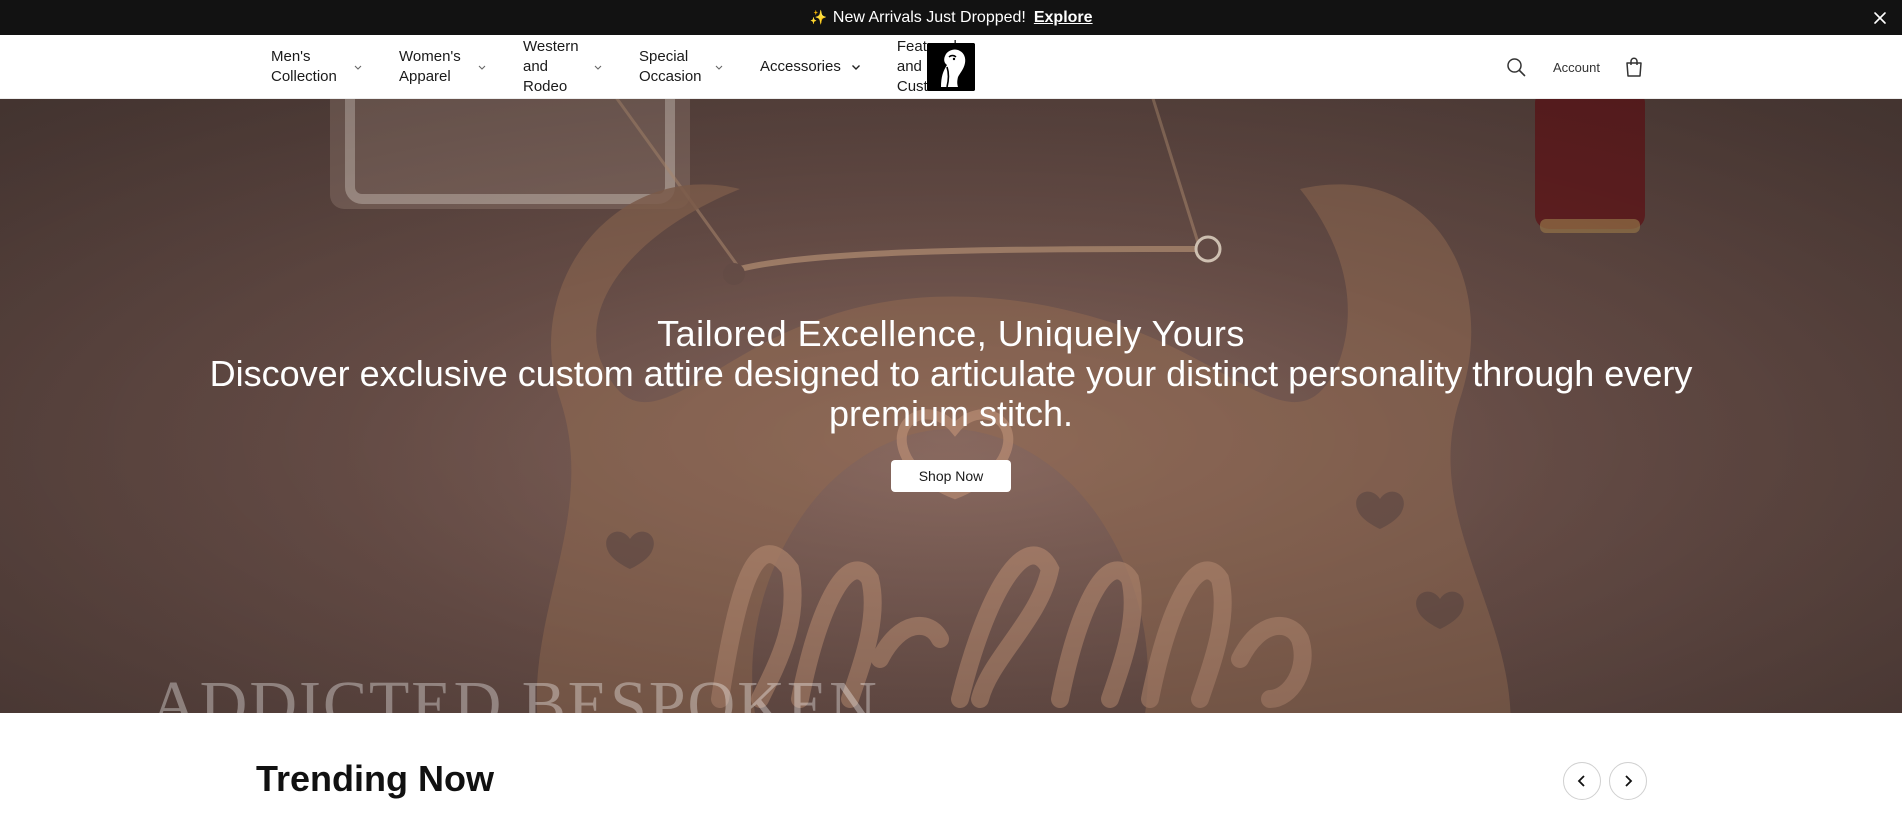 The image size is (1902, 818). I want to click on nav-item-accessories: Accessories, so click(810, 67).